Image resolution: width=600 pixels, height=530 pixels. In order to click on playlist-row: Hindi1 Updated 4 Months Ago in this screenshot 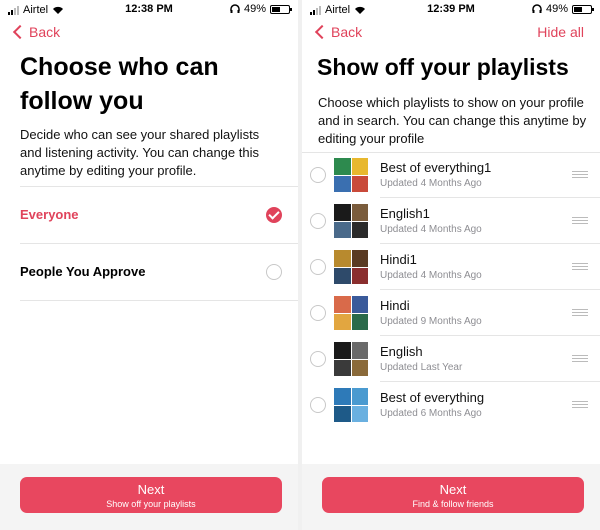, I will do `click(451, 267)`.